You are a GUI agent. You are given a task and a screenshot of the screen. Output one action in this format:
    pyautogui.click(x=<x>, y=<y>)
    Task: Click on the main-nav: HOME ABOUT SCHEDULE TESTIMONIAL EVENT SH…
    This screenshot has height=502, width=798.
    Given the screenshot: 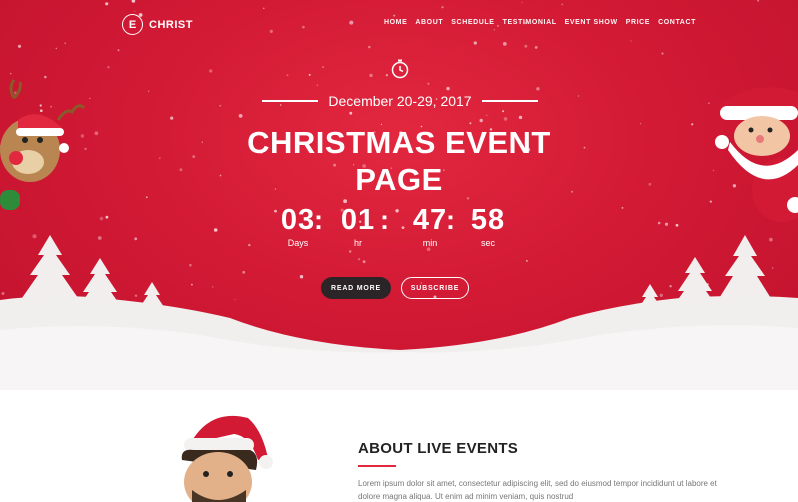 What is the action you would take?
    pyautogui.click(x=540, y=22)
    